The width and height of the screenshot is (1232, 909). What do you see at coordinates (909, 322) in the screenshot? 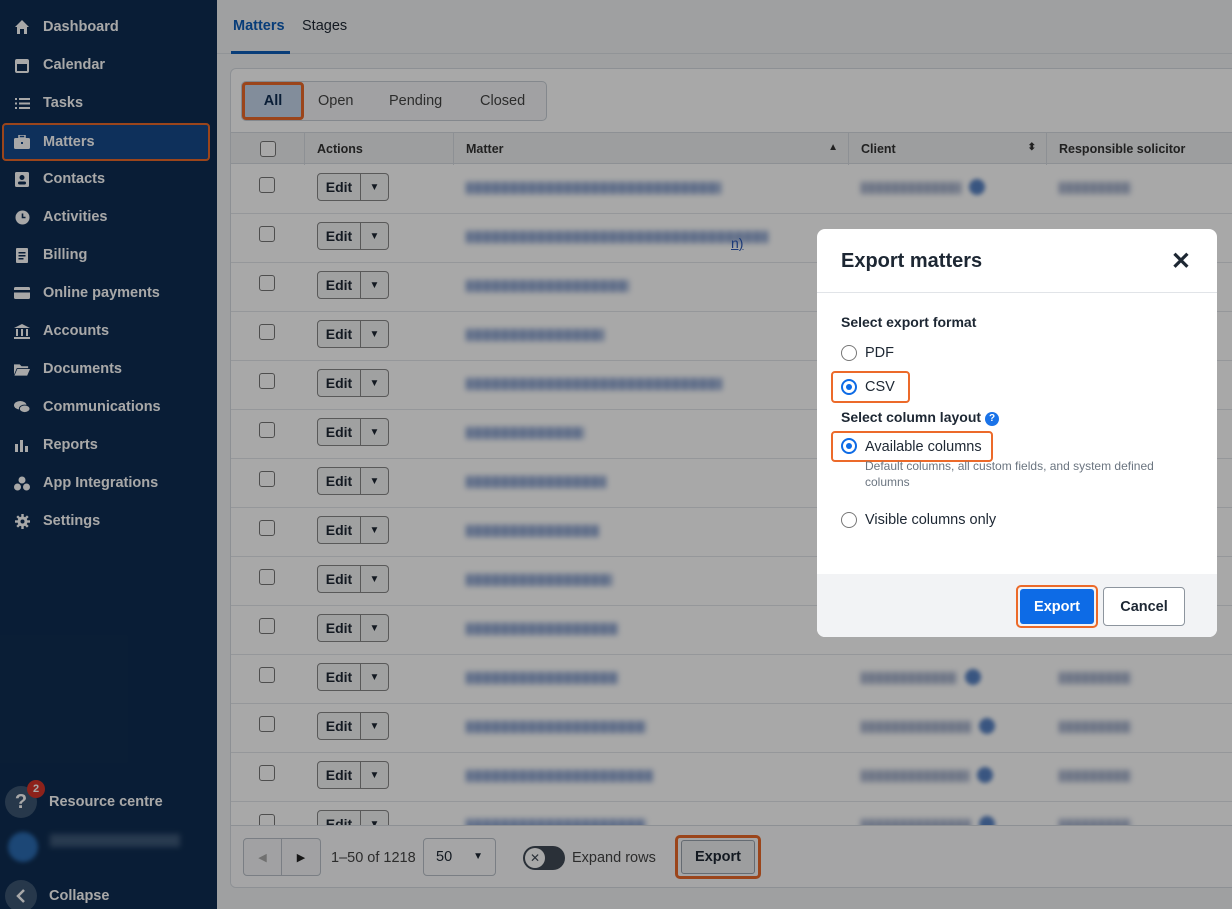
I see `export-format-label: Select export format` at bounding box center [909, 322].